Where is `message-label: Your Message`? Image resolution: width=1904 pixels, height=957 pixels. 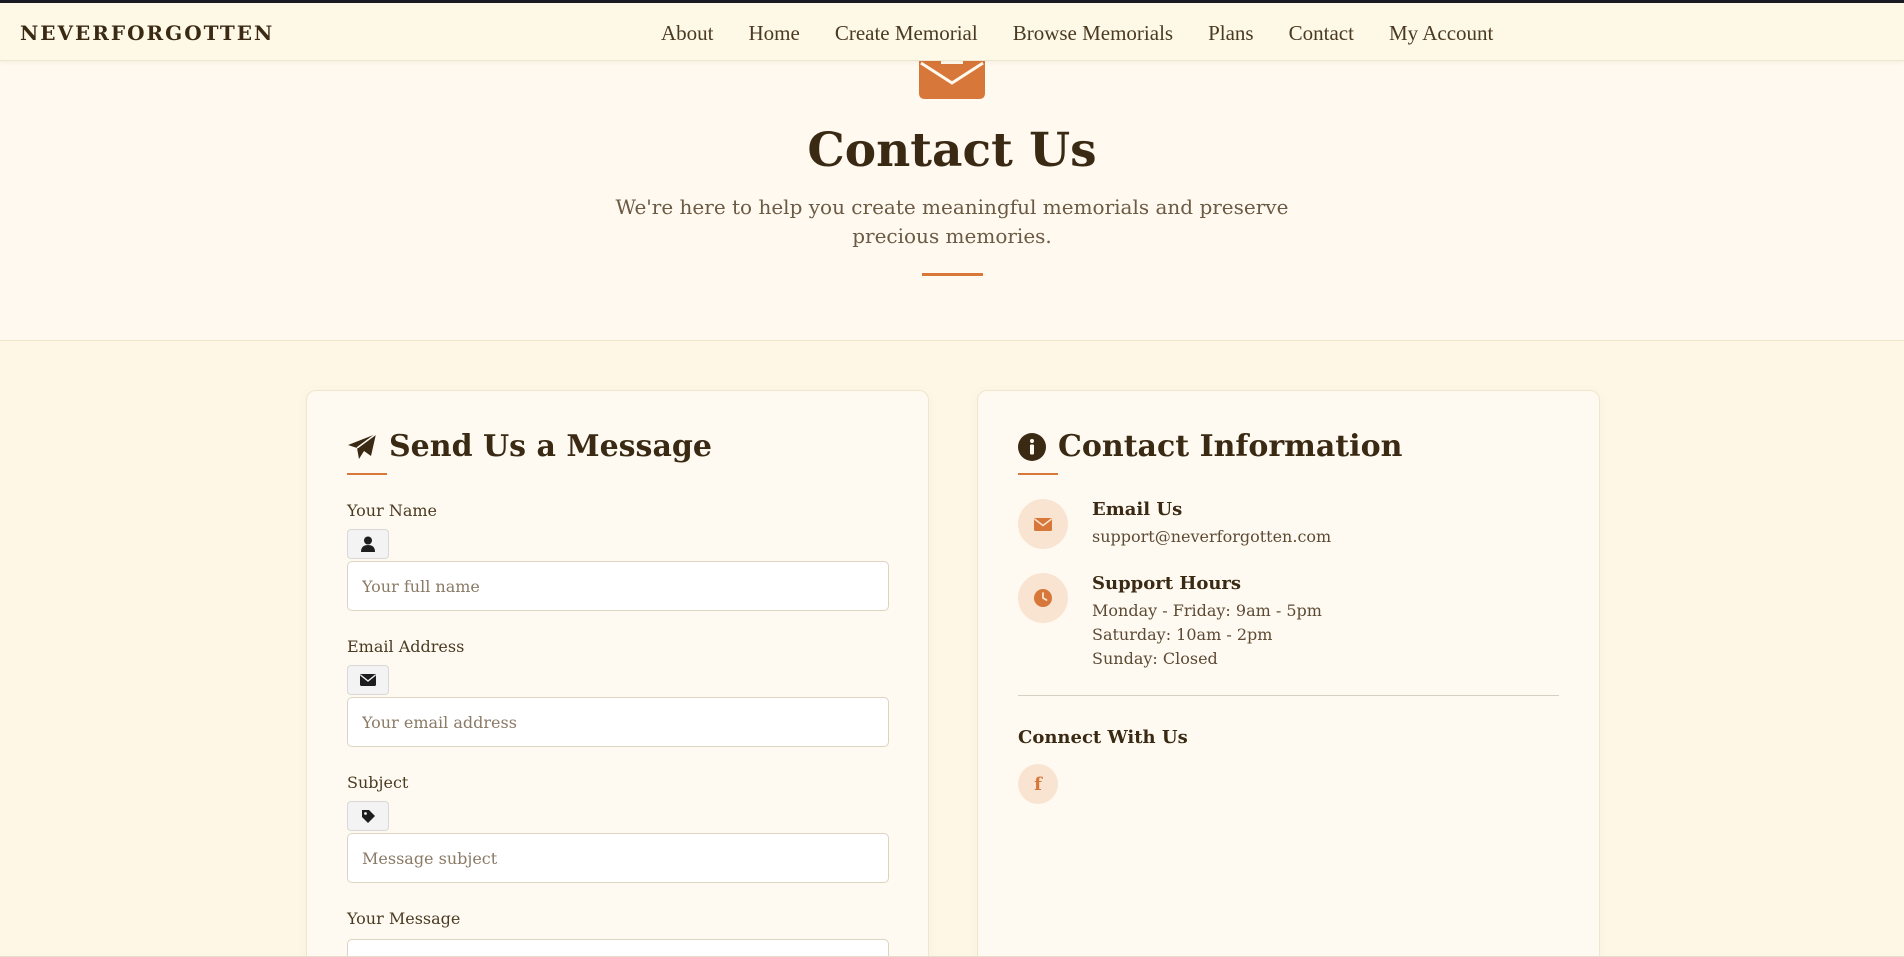
message-label: Your Message is located at coordinates (404, 918).